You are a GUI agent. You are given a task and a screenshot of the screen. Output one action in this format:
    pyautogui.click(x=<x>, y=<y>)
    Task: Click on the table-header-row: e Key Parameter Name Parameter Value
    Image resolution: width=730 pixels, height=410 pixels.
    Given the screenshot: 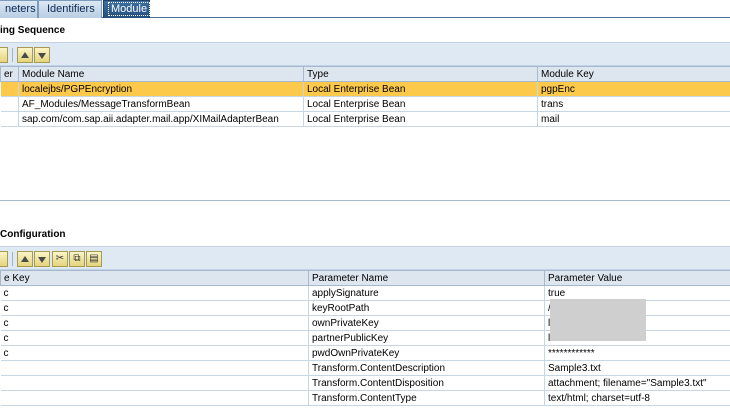 What is the action you would take?
    pyautogui.click(x=365, y=278)
    